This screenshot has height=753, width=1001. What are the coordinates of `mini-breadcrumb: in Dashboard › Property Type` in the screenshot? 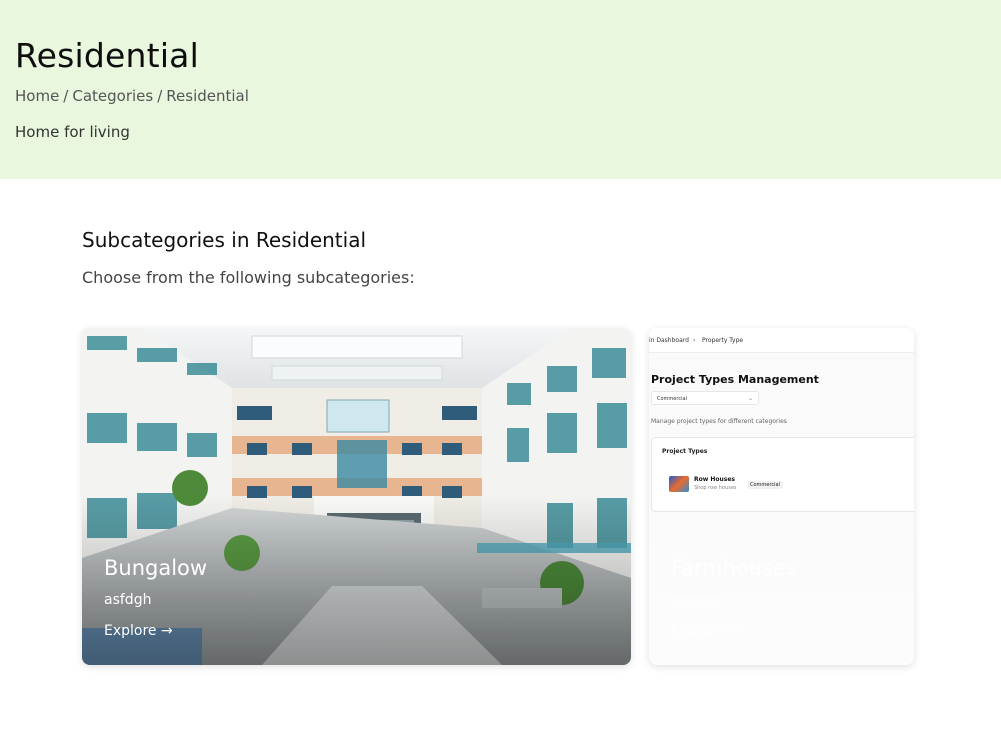 It's located at (781, 340).